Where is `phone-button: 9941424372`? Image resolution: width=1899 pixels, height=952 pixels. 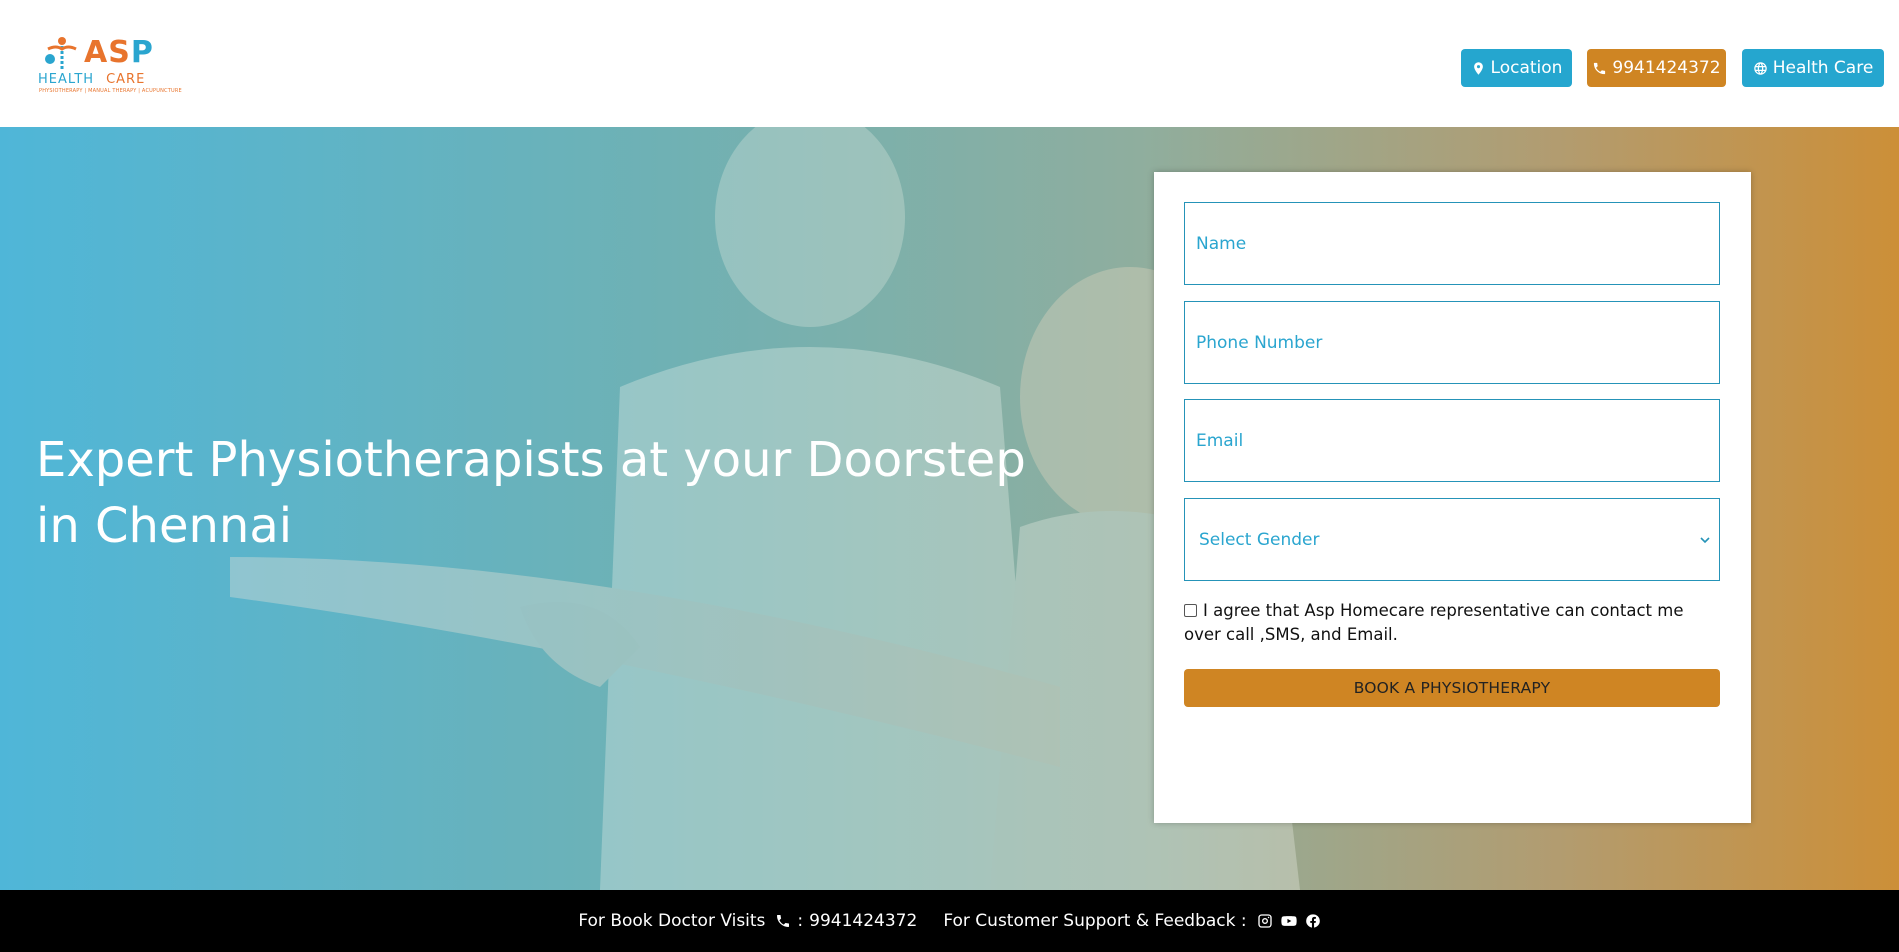 phone-button: 9941424372 is located at coordinates (1656, 68).